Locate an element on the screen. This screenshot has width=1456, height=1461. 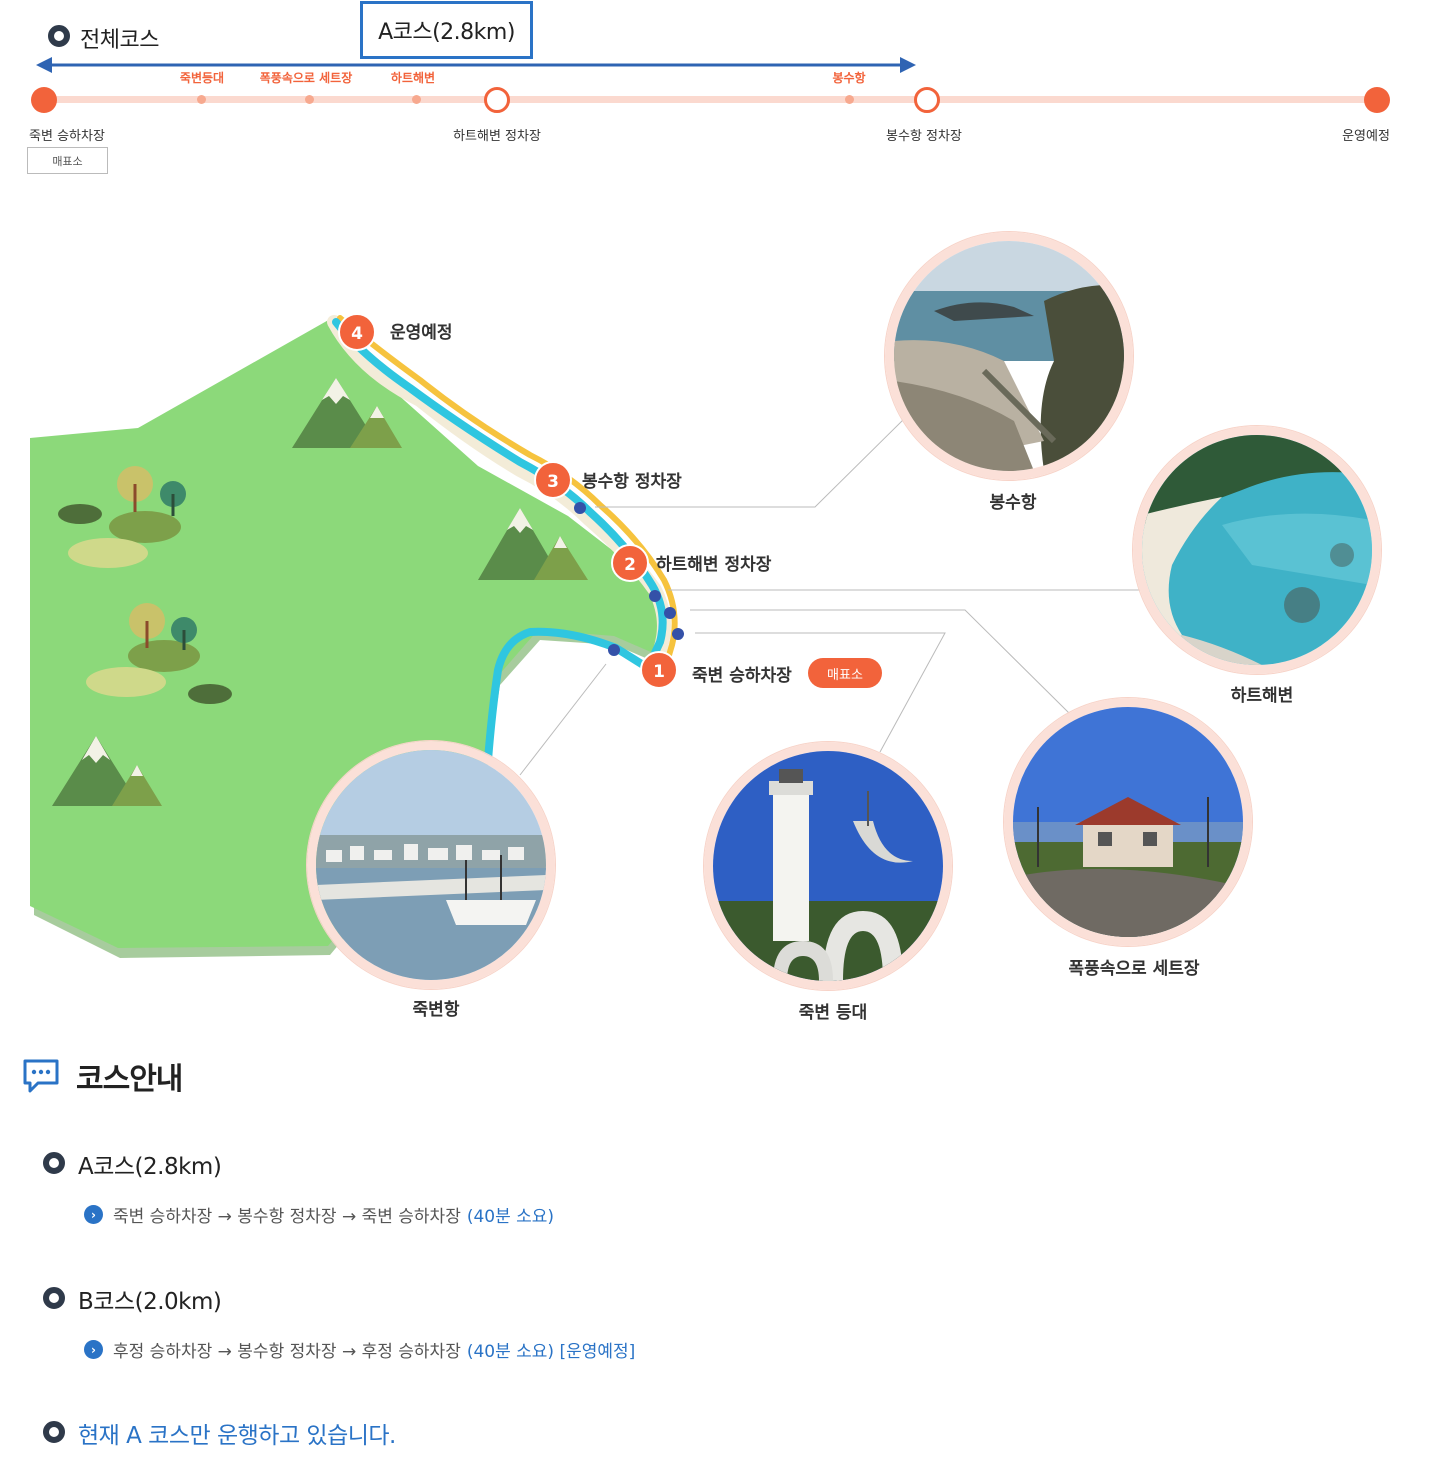
course-a-route-text: 죽변 승하차장 → 봉수항 정차장 → 죽변 승하차장 is located at coordinates (287, 1217).